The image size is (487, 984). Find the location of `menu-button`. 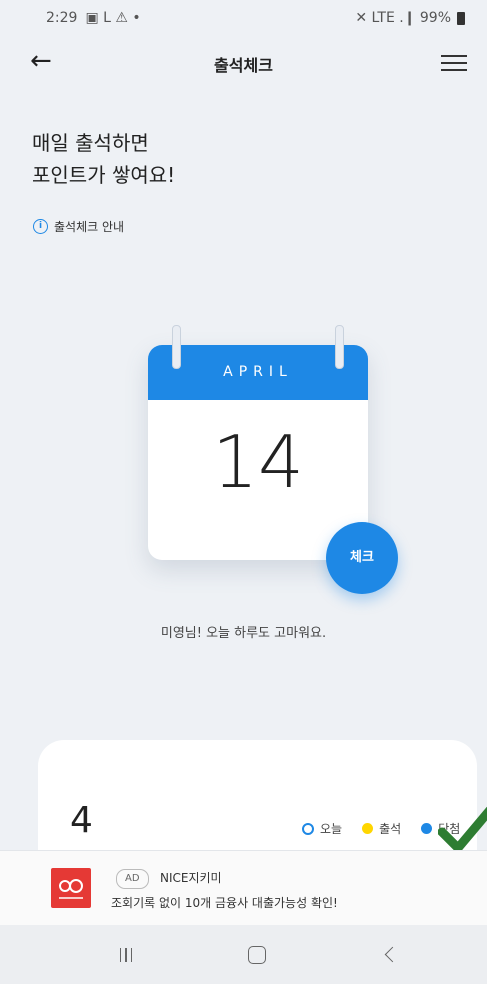

menu-button is located at coordinates (454, 62).